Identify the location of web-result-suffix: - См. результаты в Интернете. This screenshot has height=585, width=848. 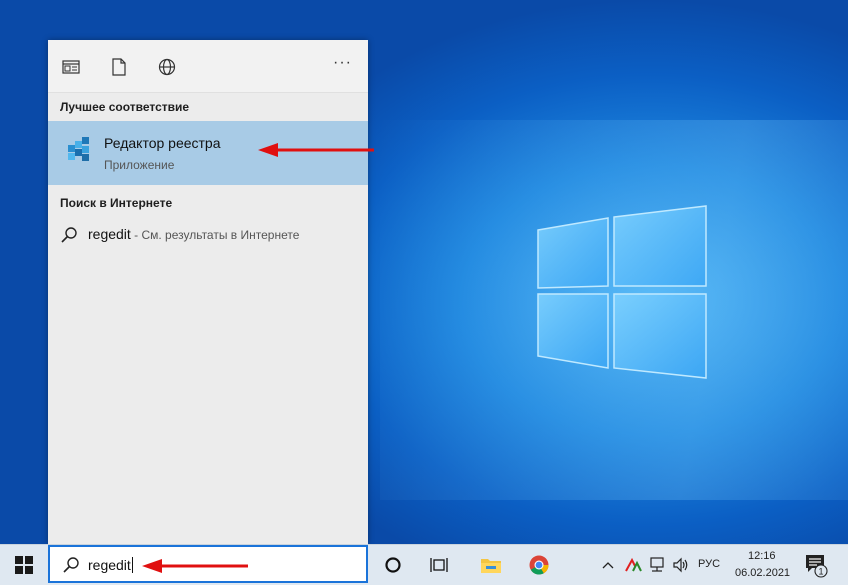
(215, 235).